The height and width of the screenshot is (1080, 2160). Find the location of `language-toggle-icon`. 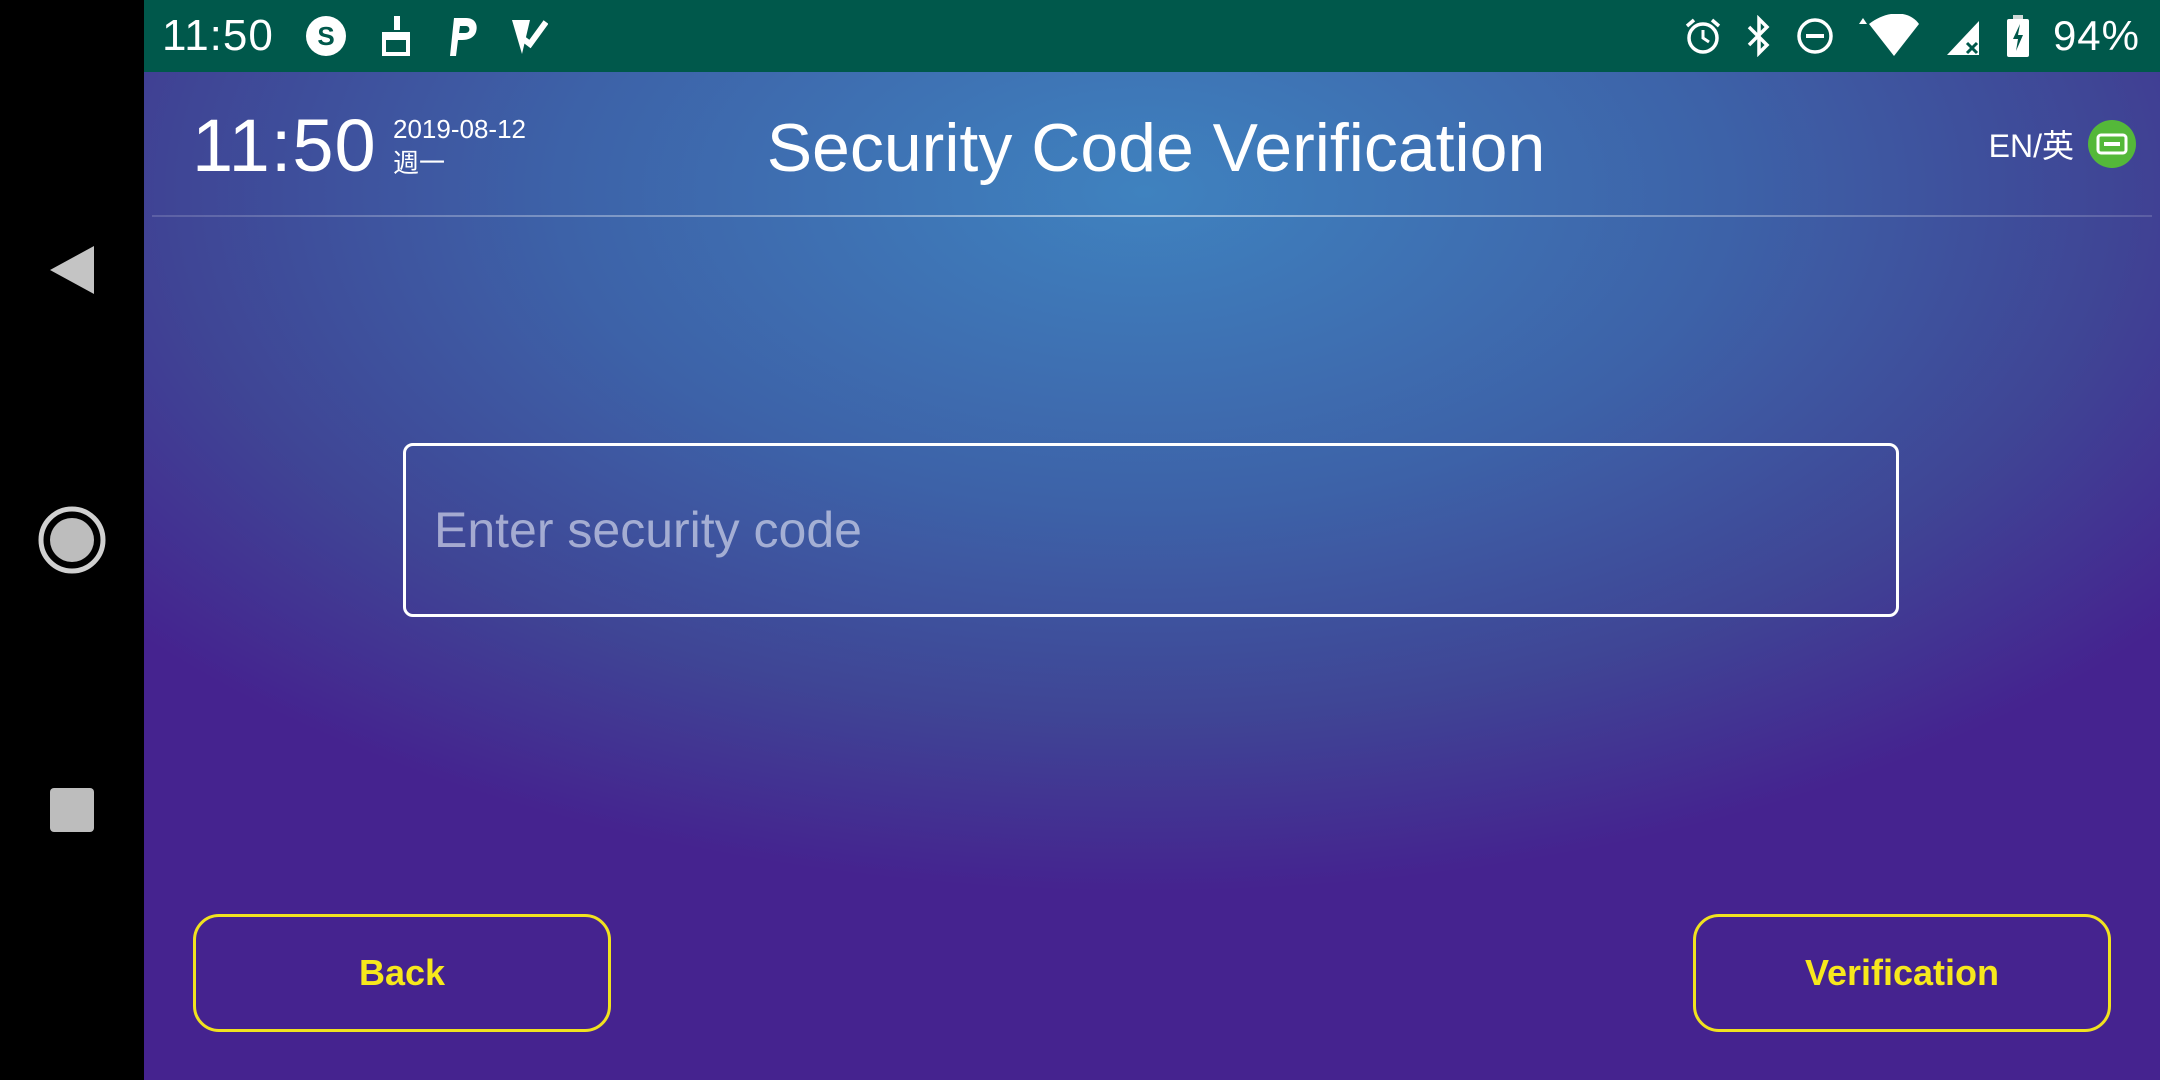

language-toggle-icon is located at coordinates (2112, 144).